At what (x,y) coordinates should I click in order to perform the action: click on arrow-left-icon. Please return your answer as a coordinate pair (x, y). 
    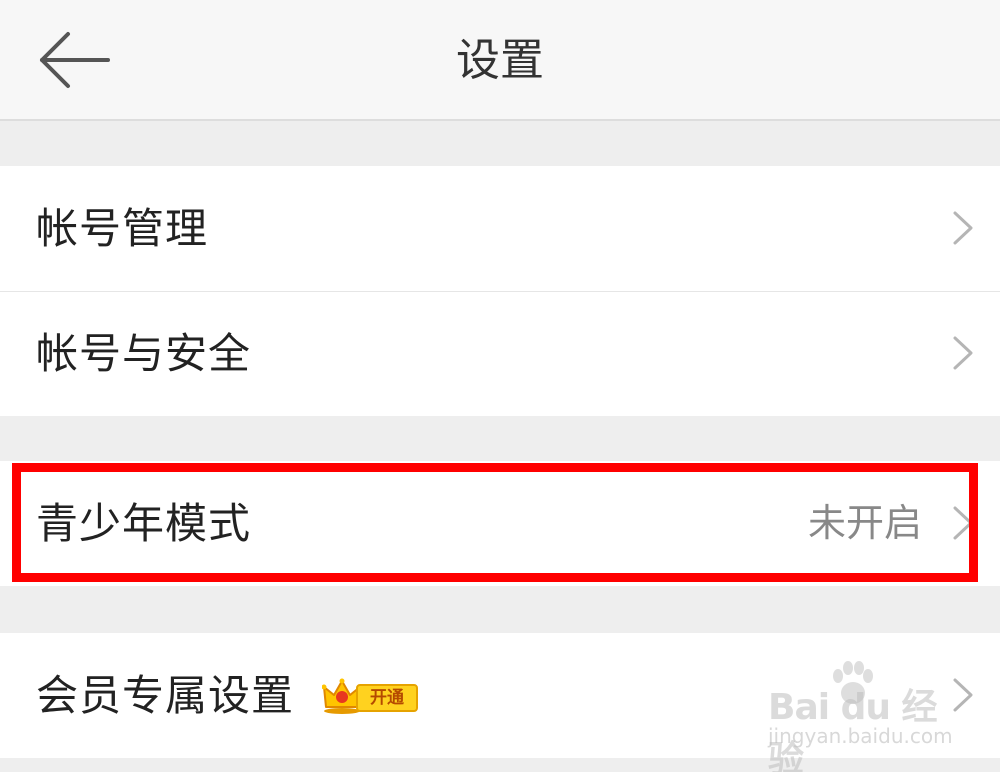
    Looking at the image, I should click on (75, 60).